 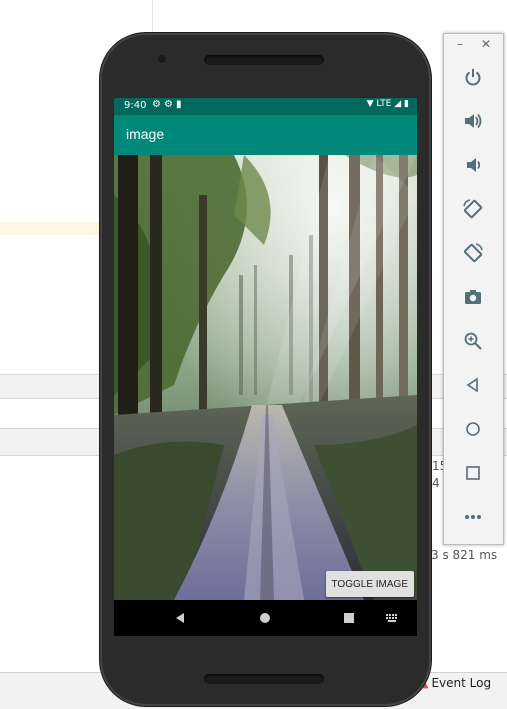 I want to click on home-button, so click(x=473, y=429).